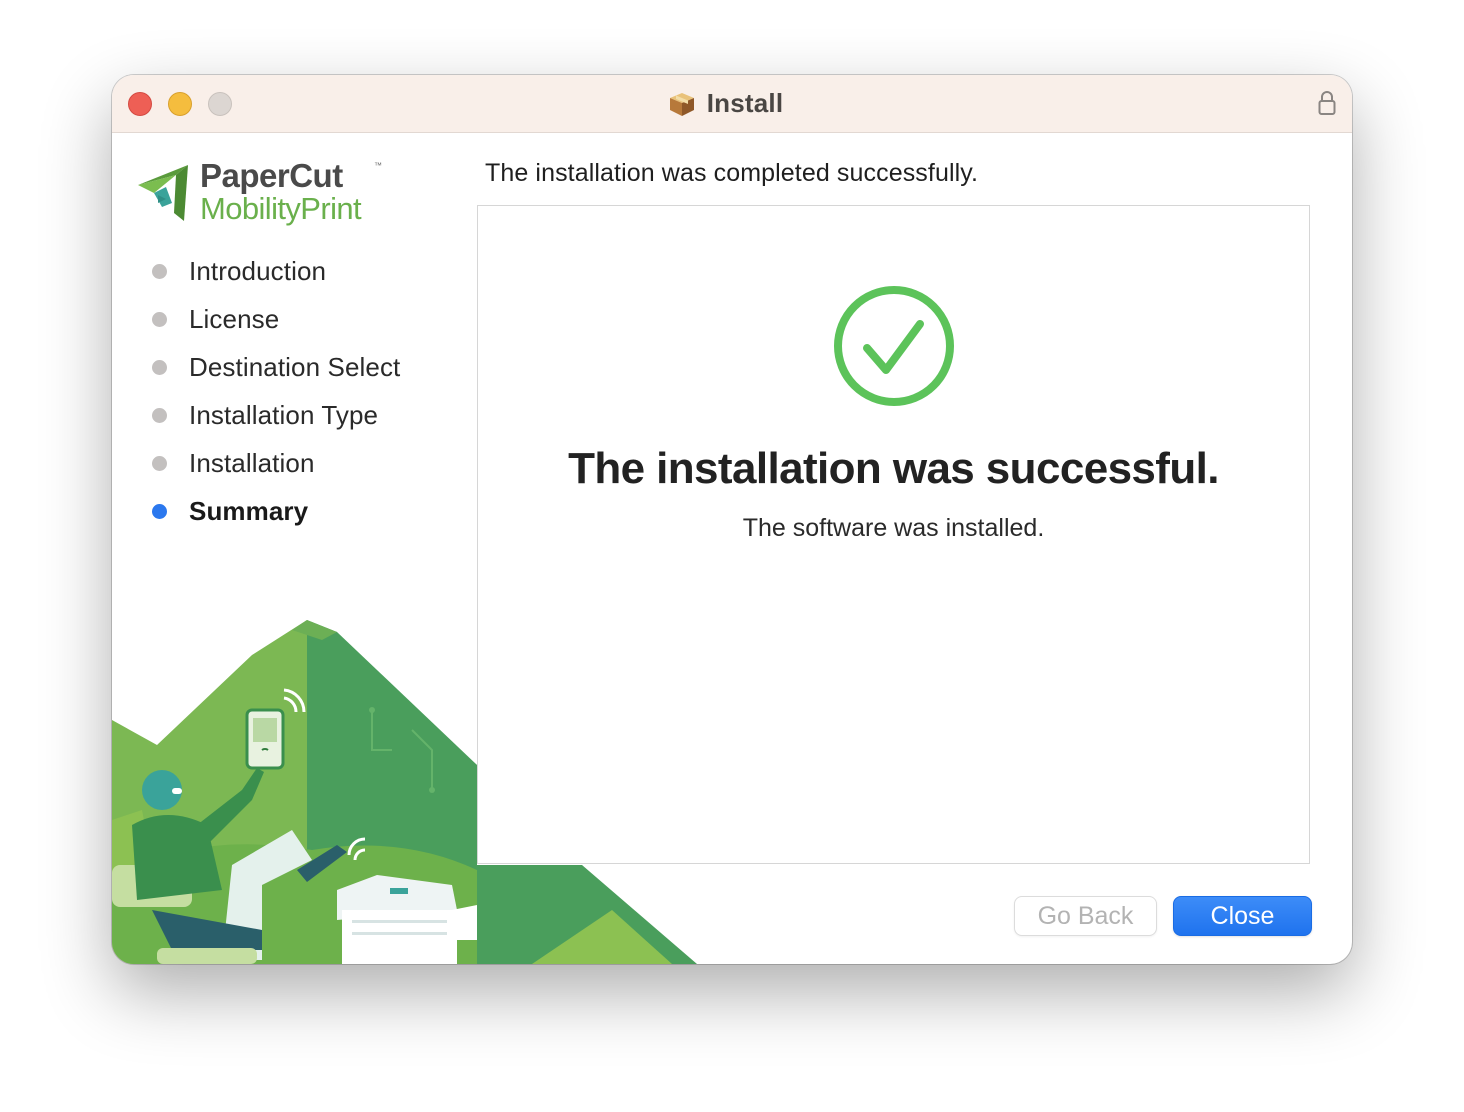 This screenshot has height=1112, width=1464. Describe the element at coordinates (234, 318) in the screenshot. I see `step-label: License` at that location.